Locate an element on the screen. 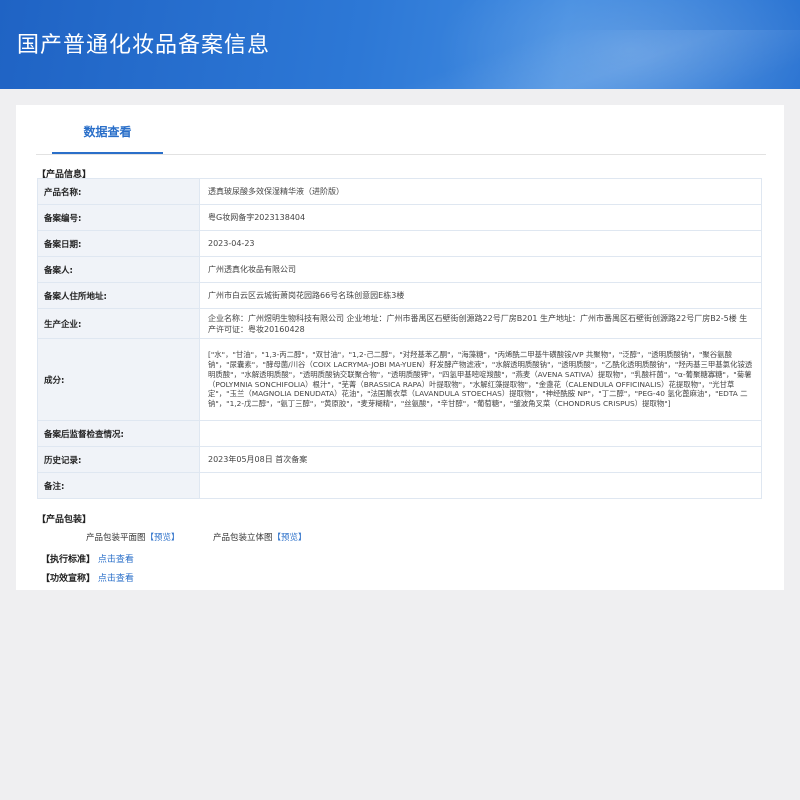 This screenshot has height=800, width=800. remarks-value is located at coordinates (480, 485).